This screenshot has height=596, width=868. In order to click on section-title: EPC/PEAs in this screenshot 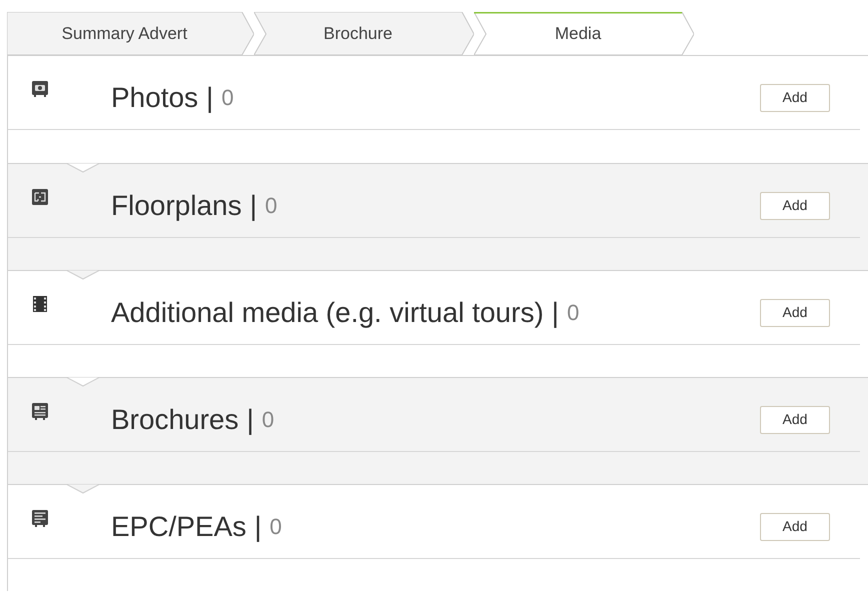, I will do `click(178, 527)`.